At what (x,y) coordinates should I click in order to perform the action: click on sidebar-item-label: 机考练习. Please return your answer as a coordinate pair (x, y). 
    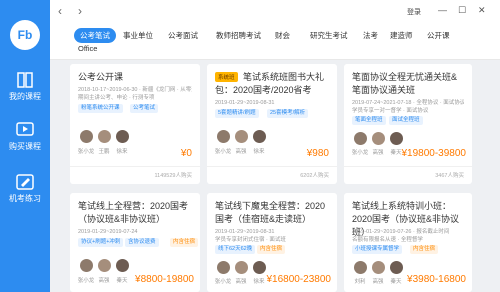
    Looking at the image, I should click on (25, 198).